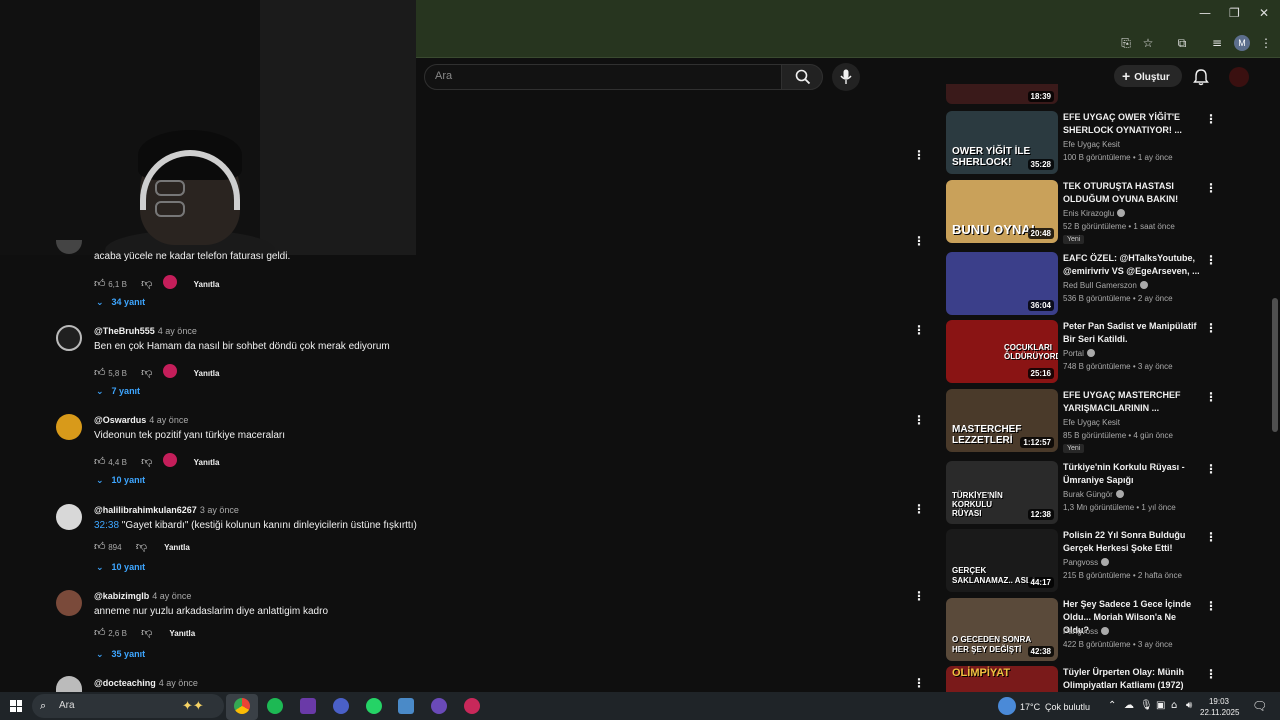  What do you see at coordinates (1129, 705) in the screenshot?
I see `cloud-icon: ☁` at bounding box center [1129, 705].